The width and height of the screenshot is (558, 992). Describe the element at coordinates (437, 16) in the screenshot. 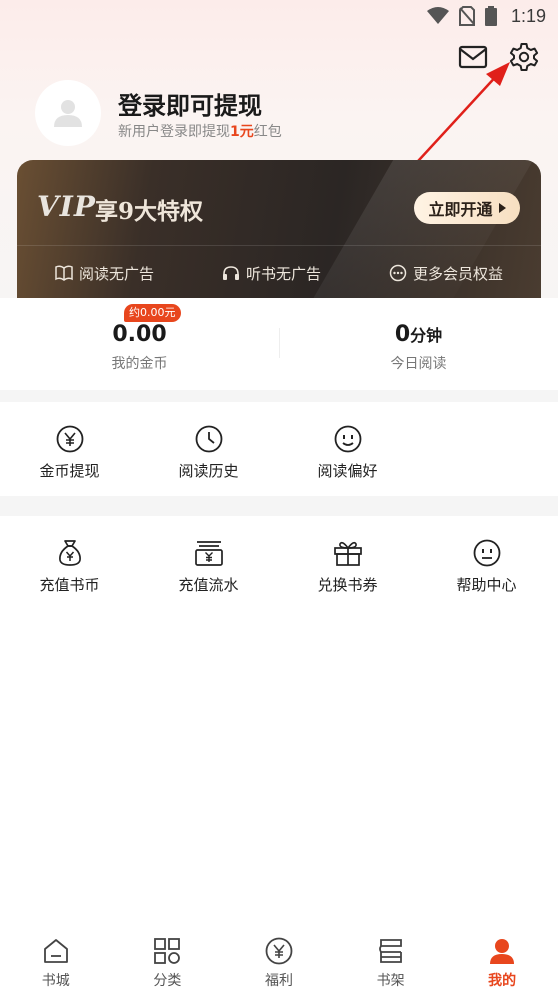

I see `wifi-icon` at that location.